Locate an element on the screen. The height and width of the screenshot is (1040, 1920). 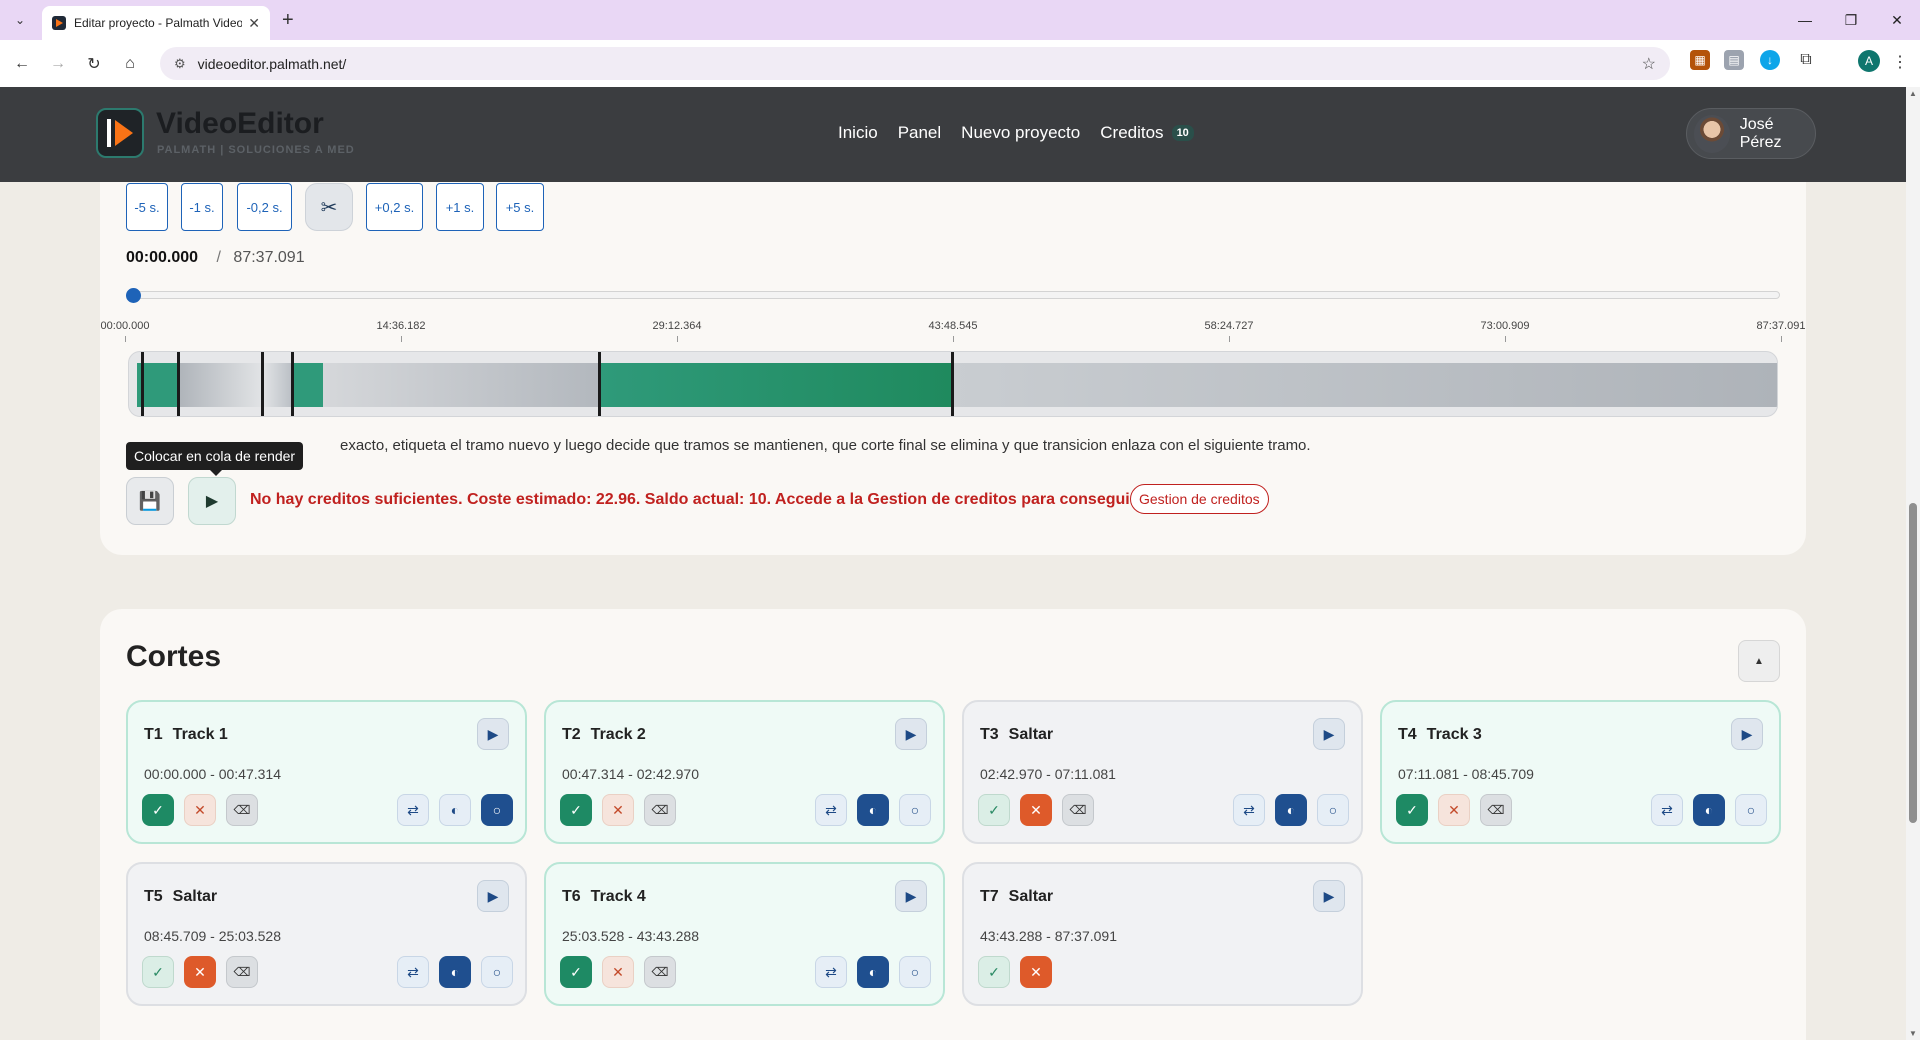
scissors-cut-icon: ✂ is located at coordinates (329, 207).